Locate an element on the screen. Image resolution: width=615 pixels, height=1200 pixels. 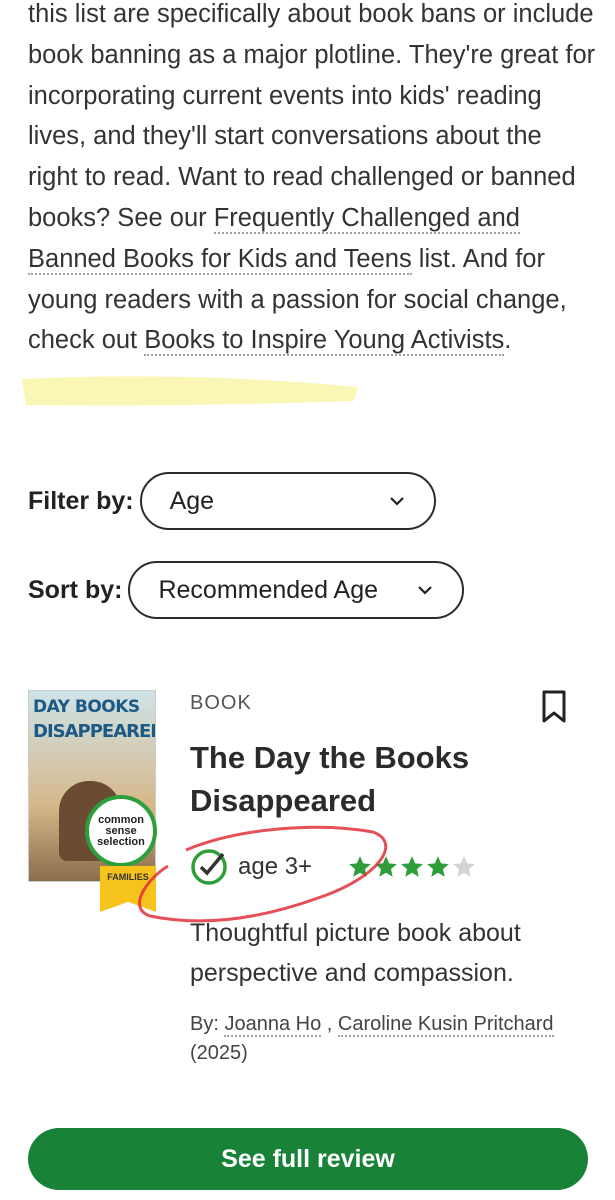
cover-title-line1: DAY BOOKS is located at coordinates (86, 707).